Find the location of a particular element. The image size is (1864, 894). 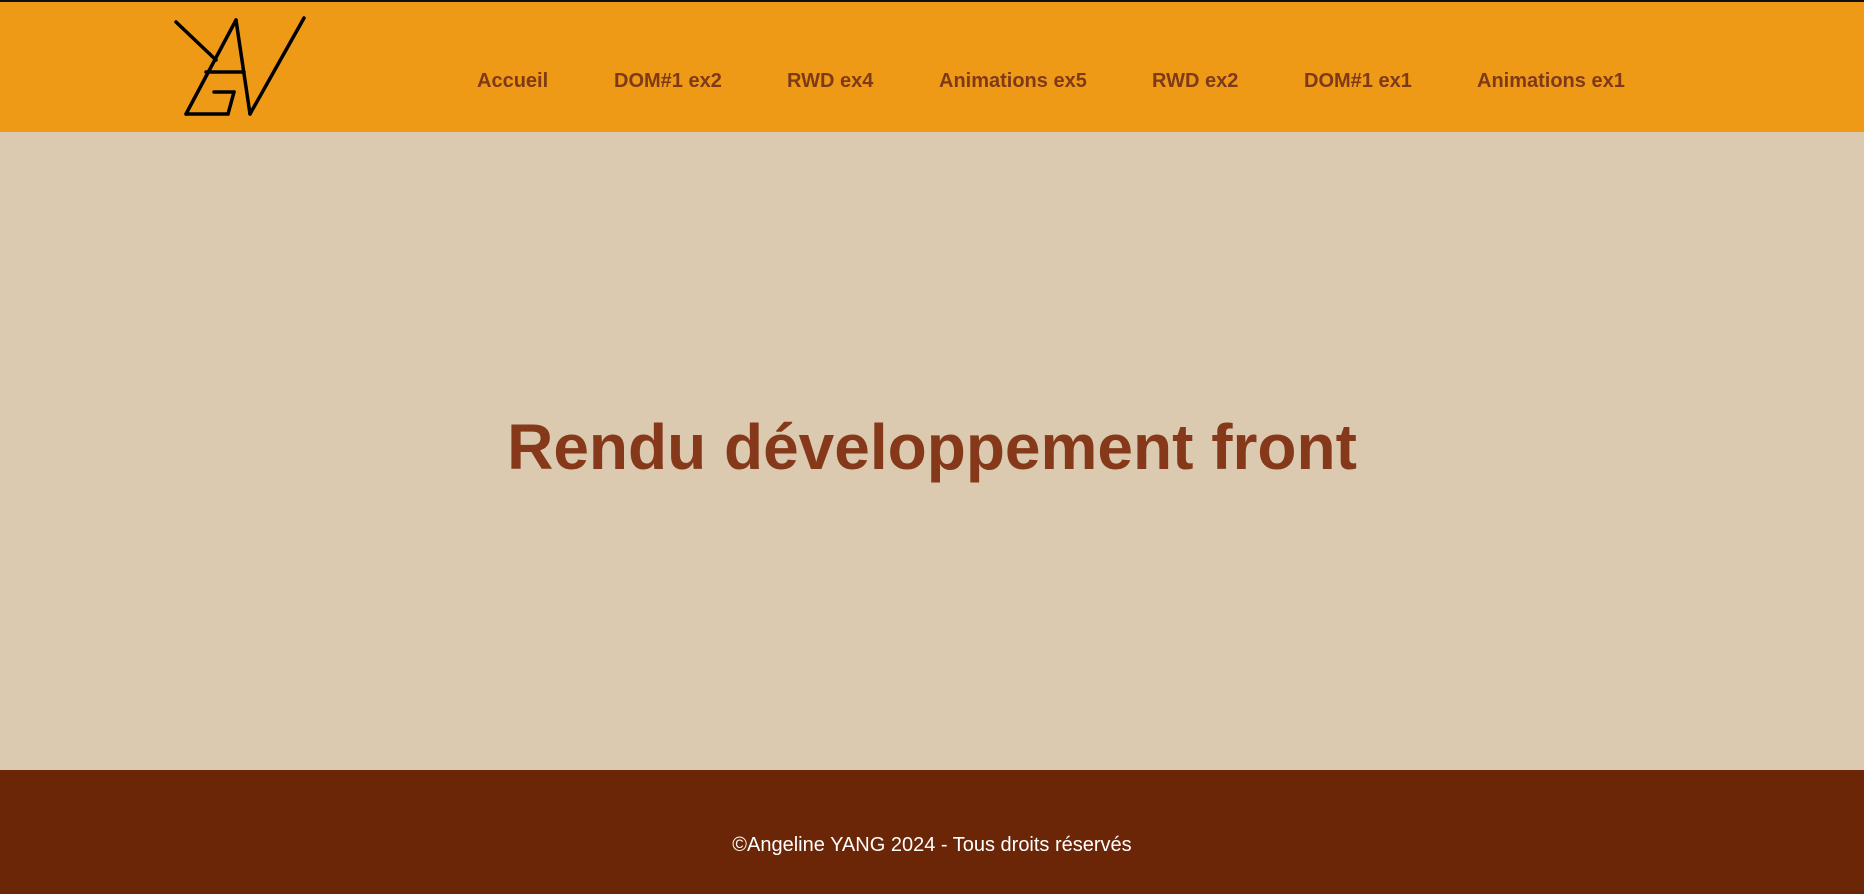

nav-item-dom1-ex2: DOM#1 ex2 is located at coordinates (668, 81).